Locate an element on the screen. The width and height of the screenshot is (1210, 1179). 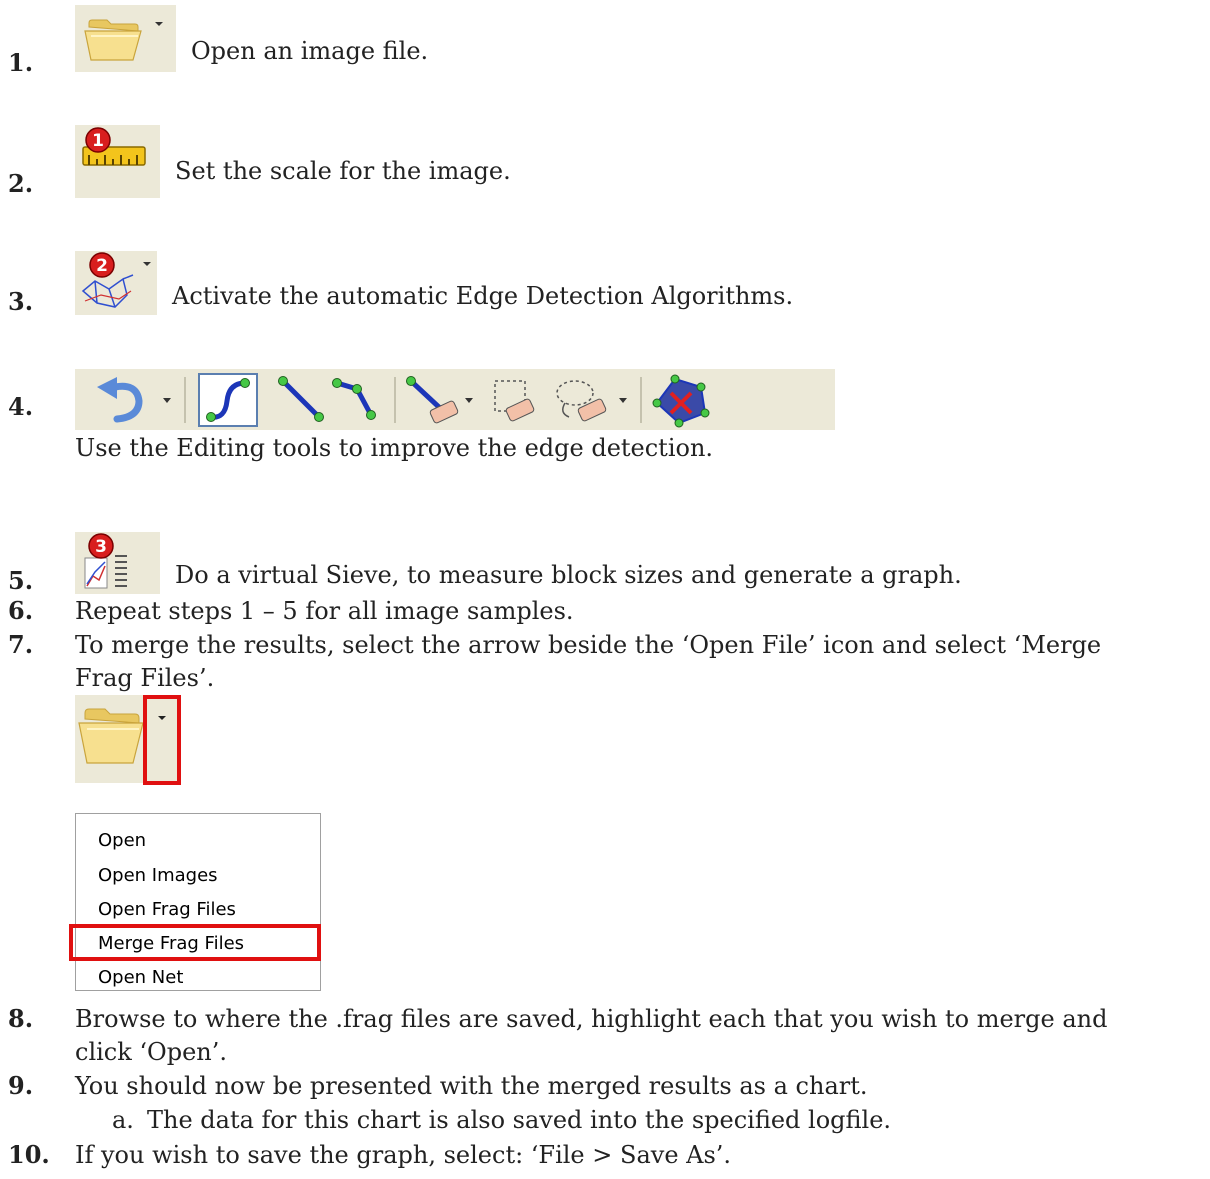
step-3-number: 3. is located at coordinates (21, 301).